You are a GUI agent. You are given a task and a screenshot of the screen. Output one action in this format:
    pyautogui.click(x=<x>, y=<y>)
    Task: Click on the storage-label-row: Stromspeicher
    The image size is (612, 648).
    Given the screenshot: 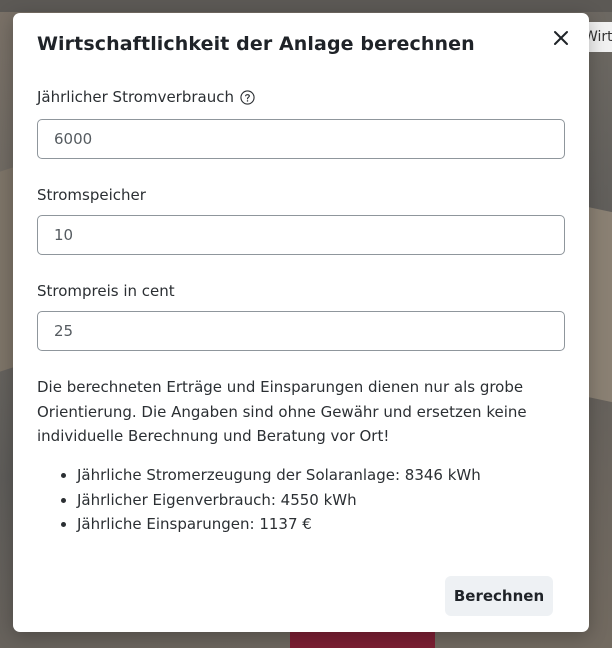 What is the action you would take?
    pyautogui.click(x=91, y=195)
    